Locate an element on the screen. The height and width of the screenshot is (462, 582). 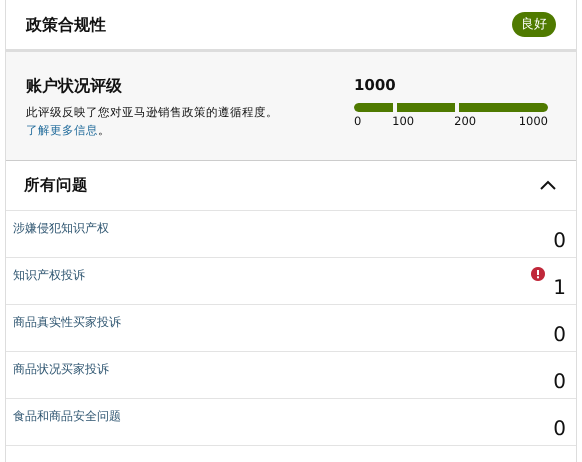
rating-title: 账户状况评级 is located at coordinates (74, 86).